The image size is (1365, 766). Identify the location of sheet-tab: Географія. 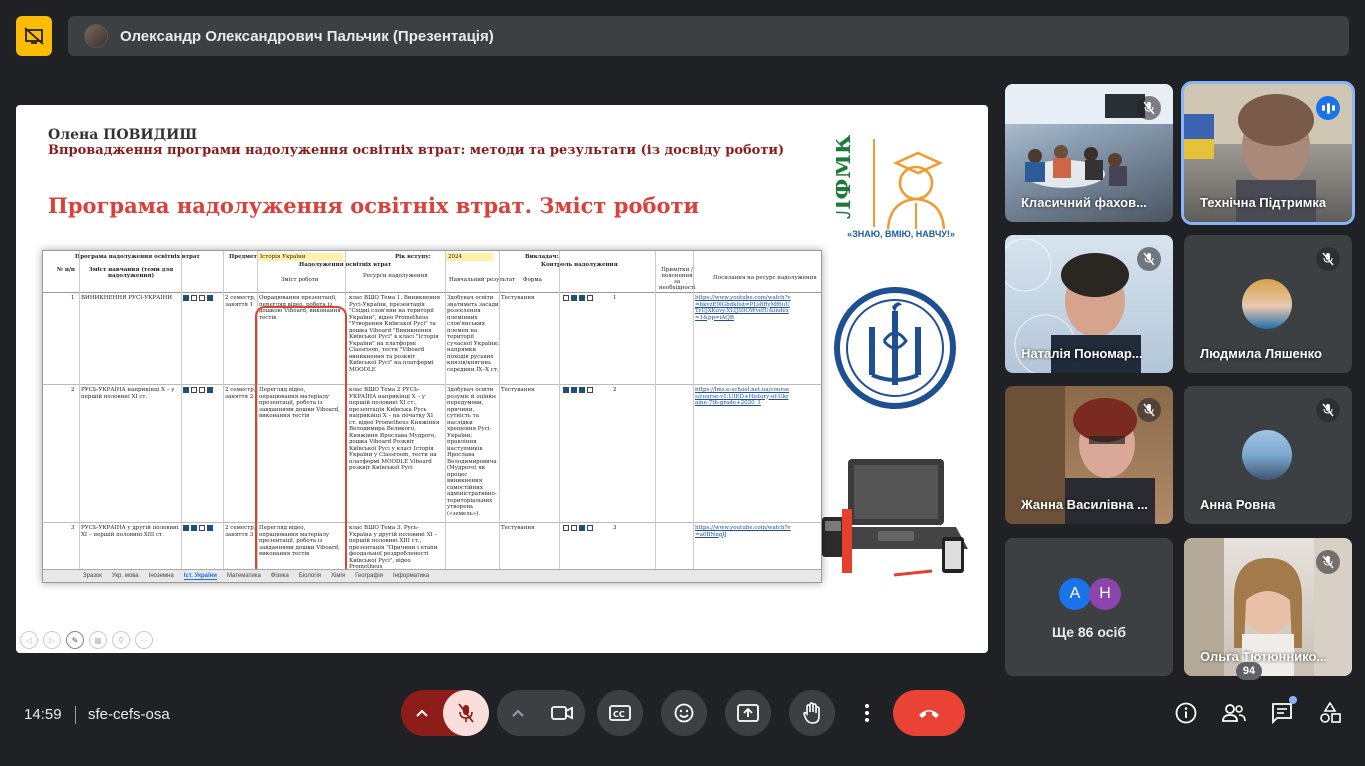
(369, 576).